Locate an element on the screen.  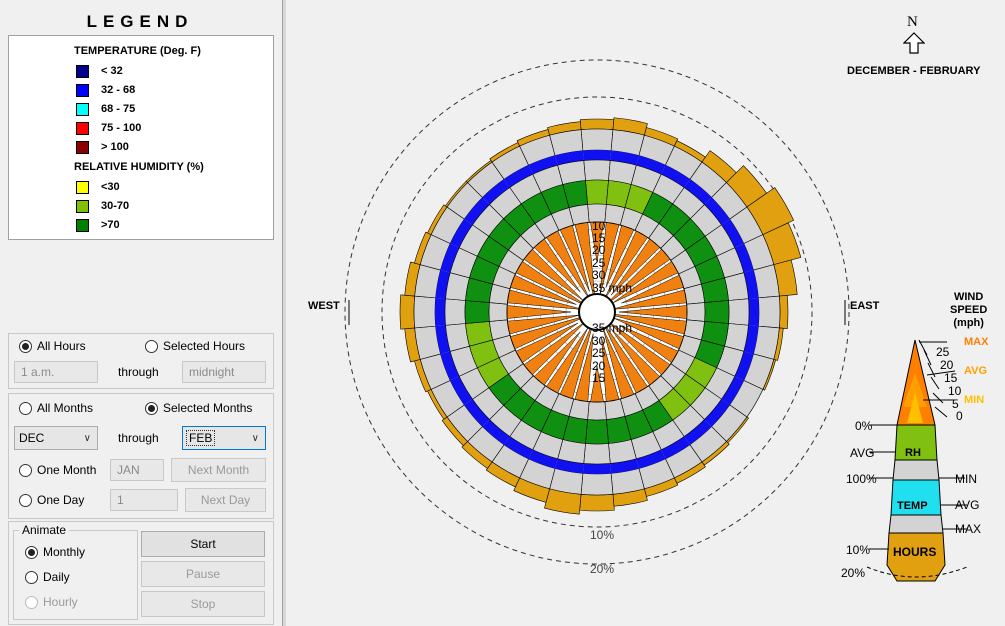
pause-button: Pause is located at coordinates (203, 574).